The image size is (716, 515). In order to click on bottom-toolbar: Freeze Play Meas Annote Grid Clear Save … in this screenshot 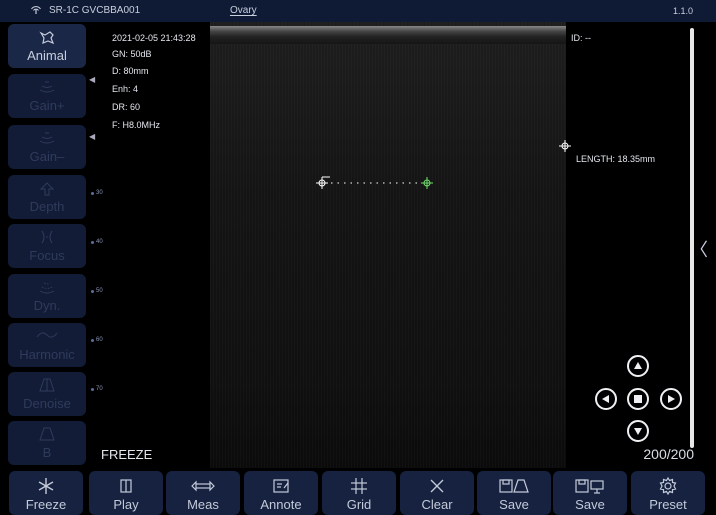, I will do `click(358, 491)`.